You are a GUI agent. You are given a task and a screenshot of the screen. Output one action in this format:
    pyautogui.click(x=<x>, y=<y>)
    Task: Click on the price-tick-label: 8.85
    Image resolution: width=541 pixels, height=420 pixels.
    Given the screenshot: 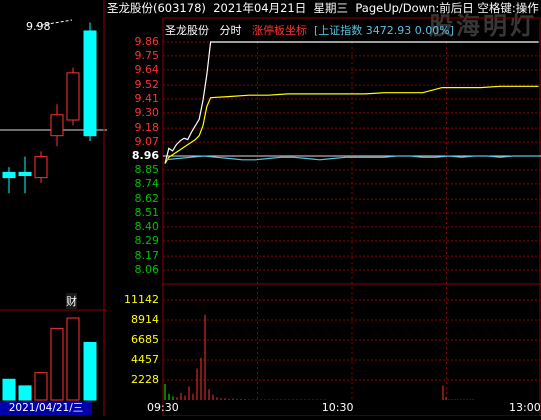 What is the action you would take?
    pyautogui.click(x=147, y=169)
    